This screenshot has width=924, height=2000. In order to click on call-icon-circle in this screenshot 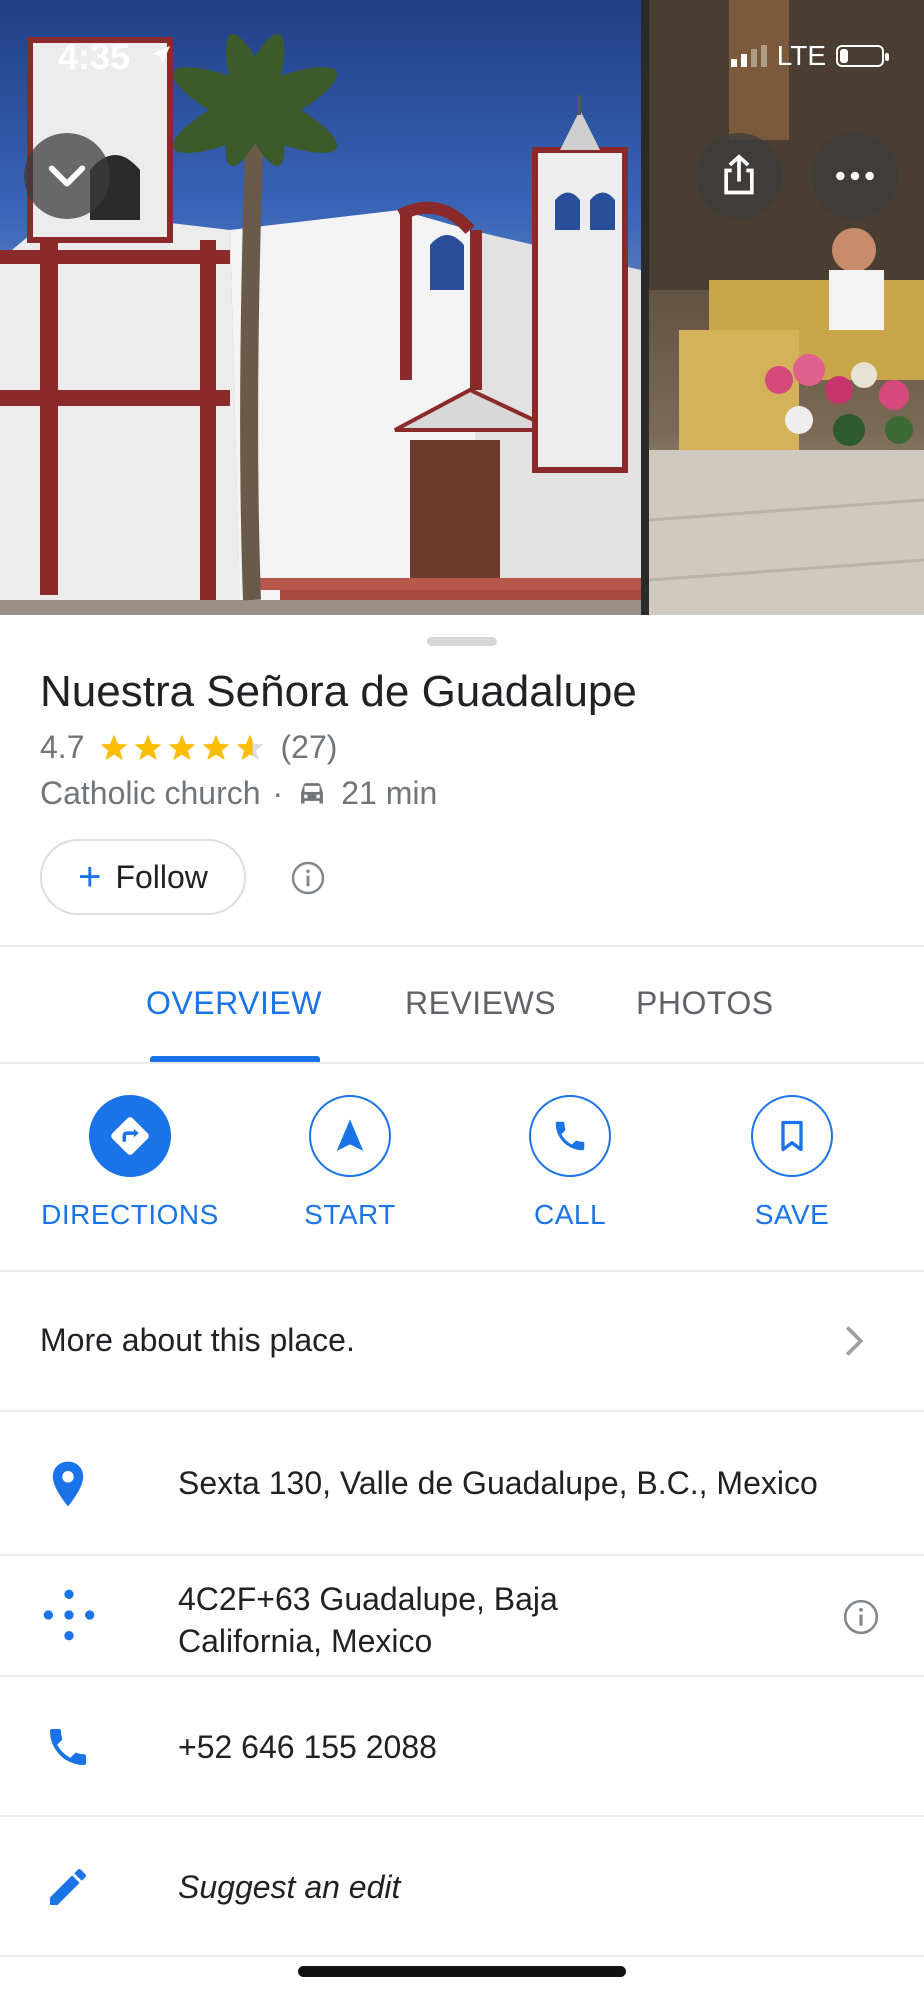, I will do `click(570, 1136)`.